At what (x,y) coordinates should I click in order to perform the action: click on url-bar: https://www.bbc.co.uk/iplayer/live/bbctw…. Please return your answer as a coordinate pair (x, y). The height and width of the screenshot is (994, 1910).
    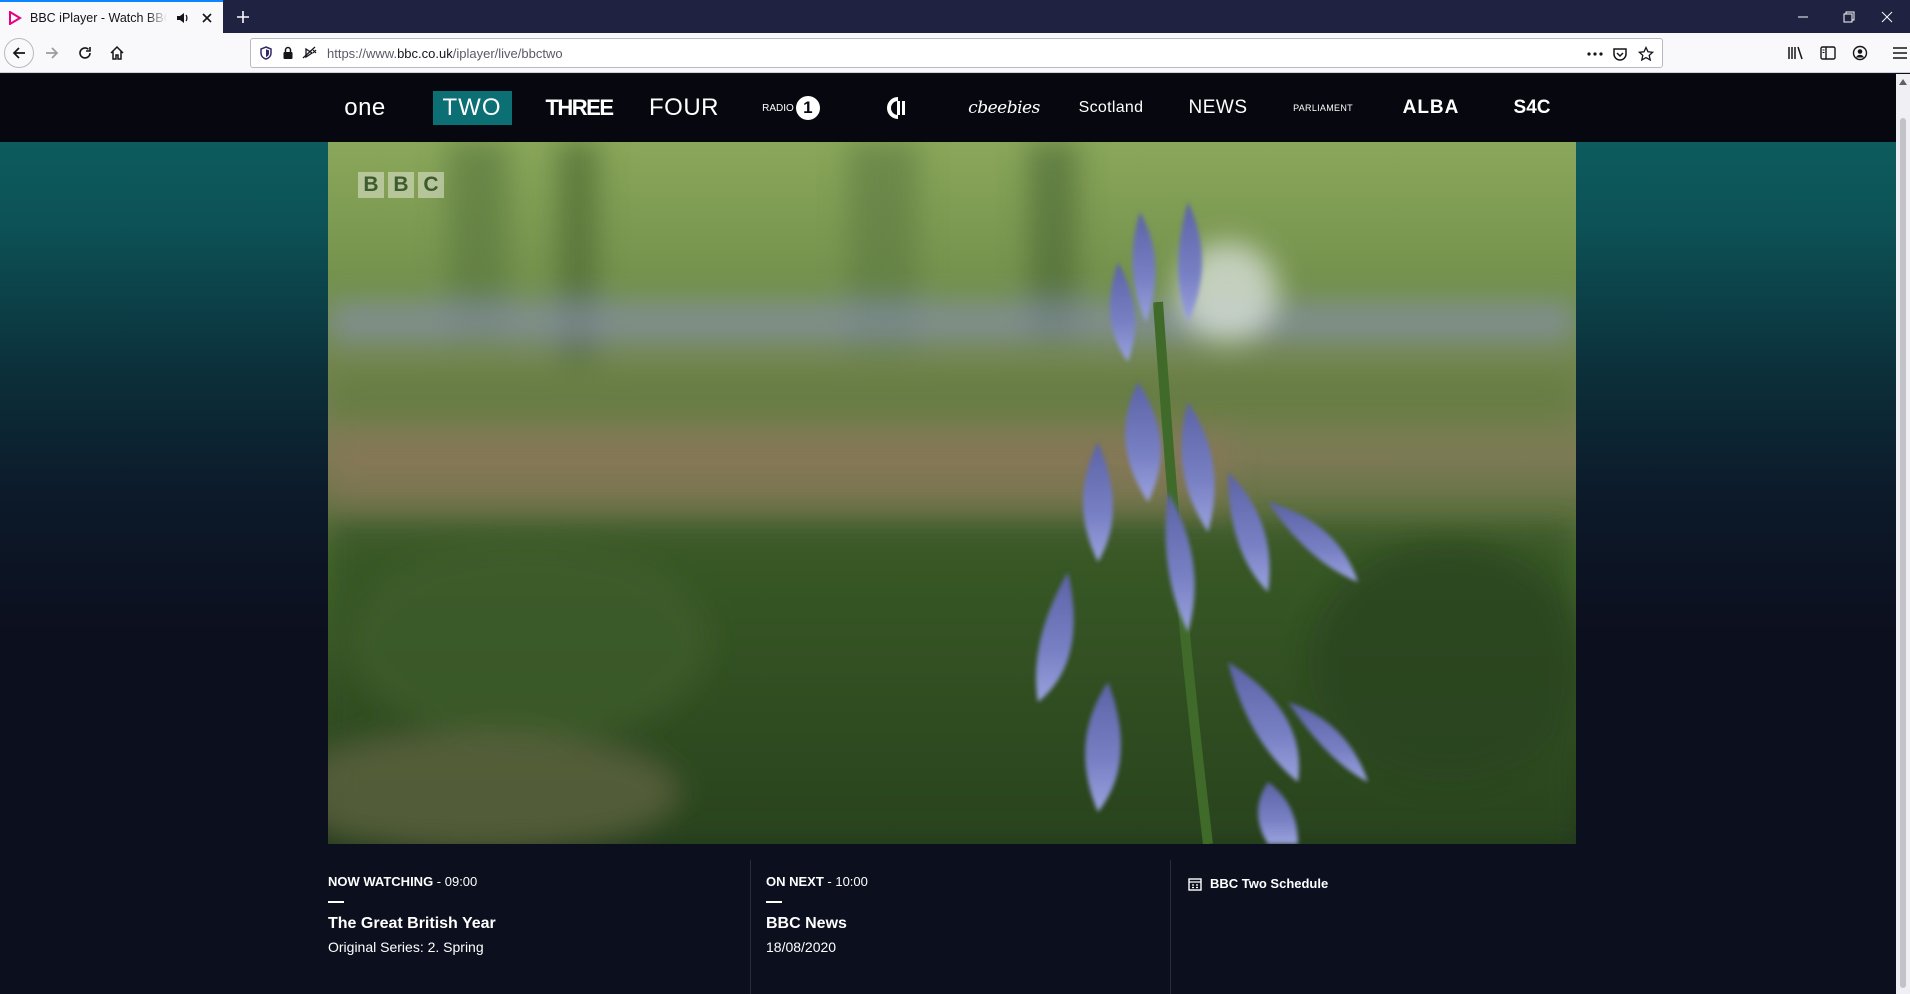
    Looking at the image, I should click on (956, 53).